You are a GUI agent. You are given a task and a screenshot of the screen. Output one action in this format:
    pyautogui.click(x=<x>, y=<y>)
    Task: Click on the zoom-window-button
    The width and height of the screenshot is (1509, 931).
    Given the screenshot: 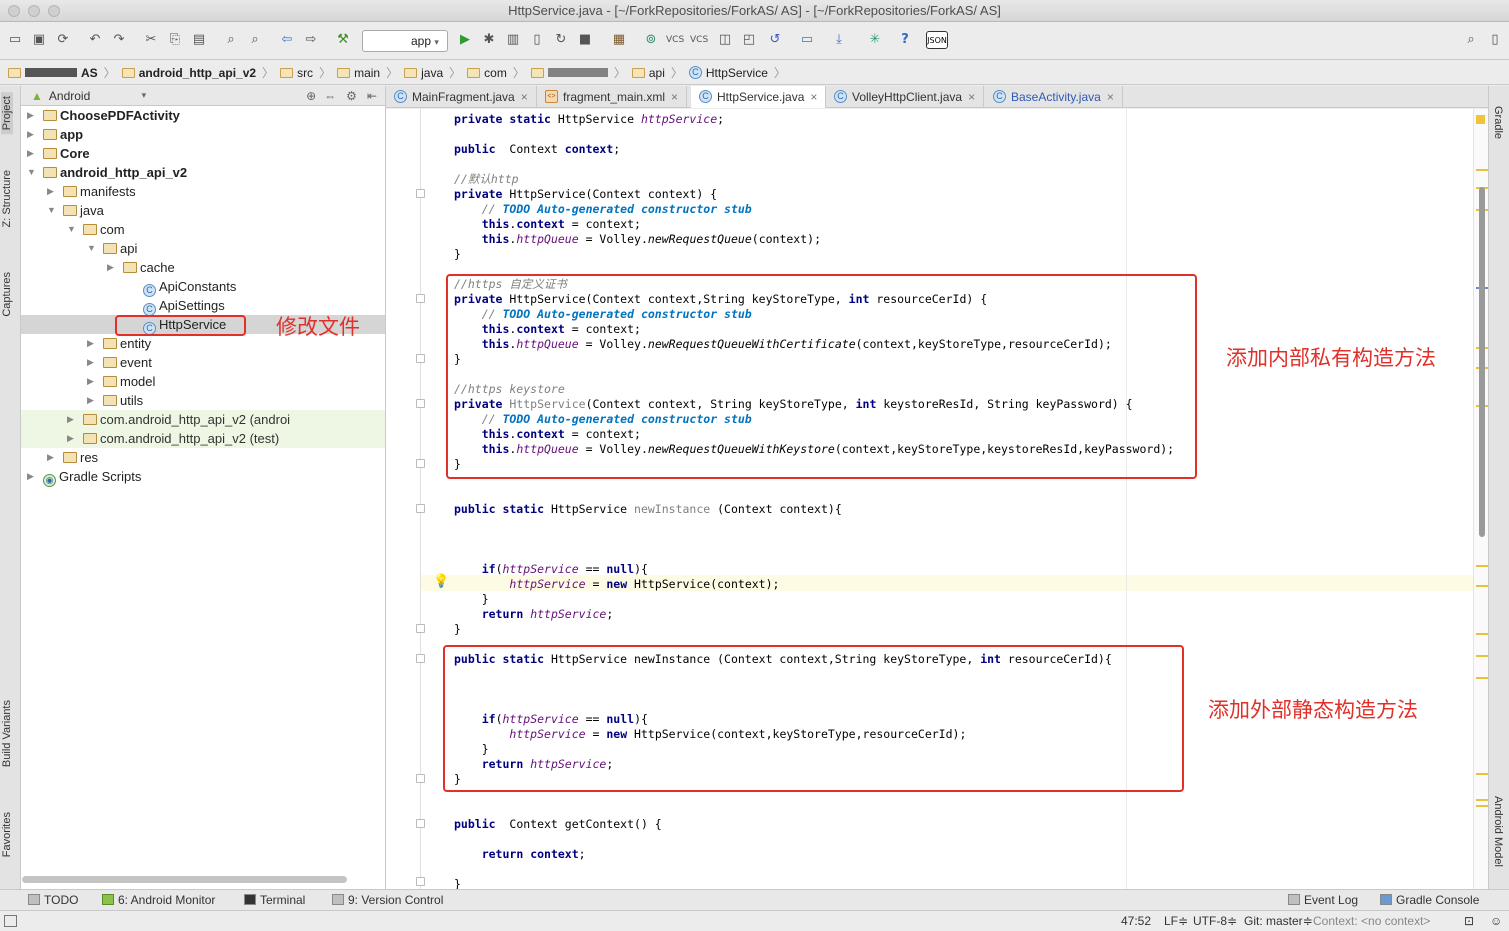 What is the action you would take?
    pyautogui.click(x=54, y=11)
    